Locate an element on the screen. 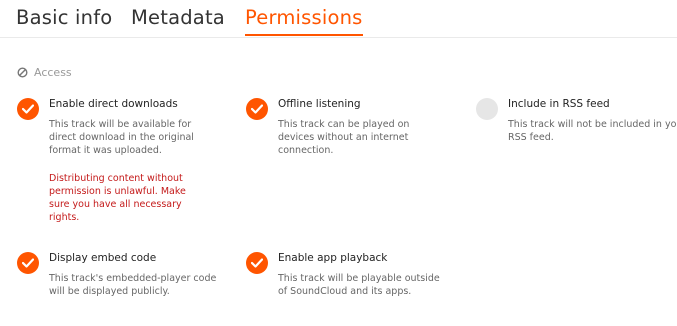 This screenshot has width=677, height=326. tab-metadata: Metadata is located at coordinates (178, 17).